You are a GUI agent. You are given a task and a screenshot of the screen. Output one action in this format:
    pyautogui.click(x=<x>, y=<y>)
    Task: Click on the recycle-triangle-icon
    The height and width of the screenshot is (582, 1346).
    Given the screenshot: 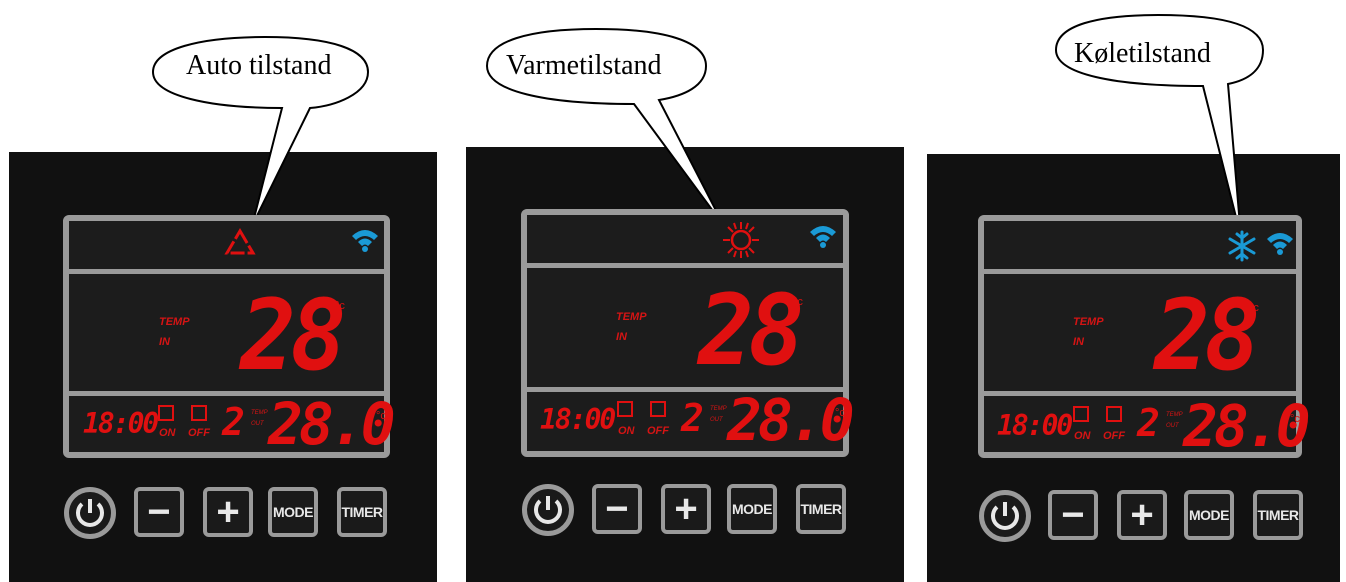 What is the action you would take?
    pyautogui.click(x=240, y=241)
    